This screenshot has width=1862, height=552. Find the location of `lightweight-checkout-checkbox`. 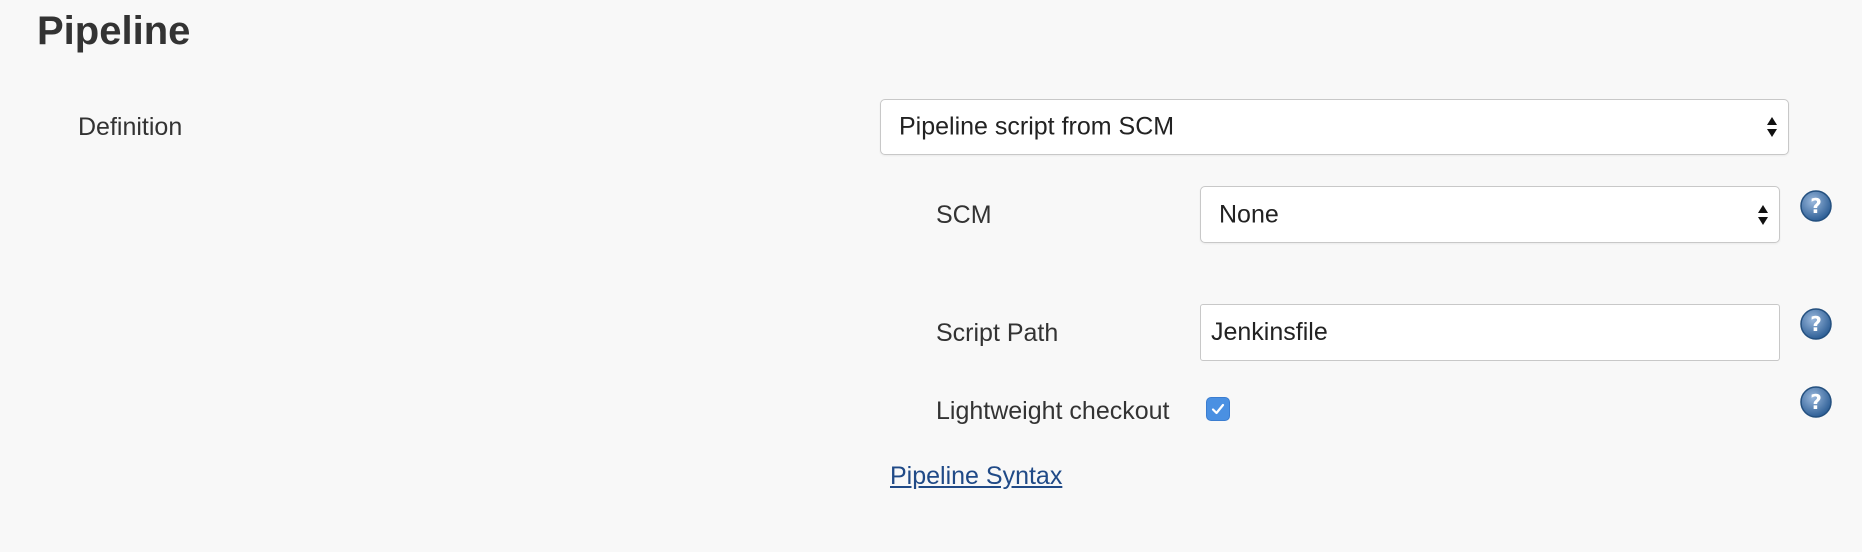

lightweight-checkout-checkbox is located at coordinates (1218, 409).